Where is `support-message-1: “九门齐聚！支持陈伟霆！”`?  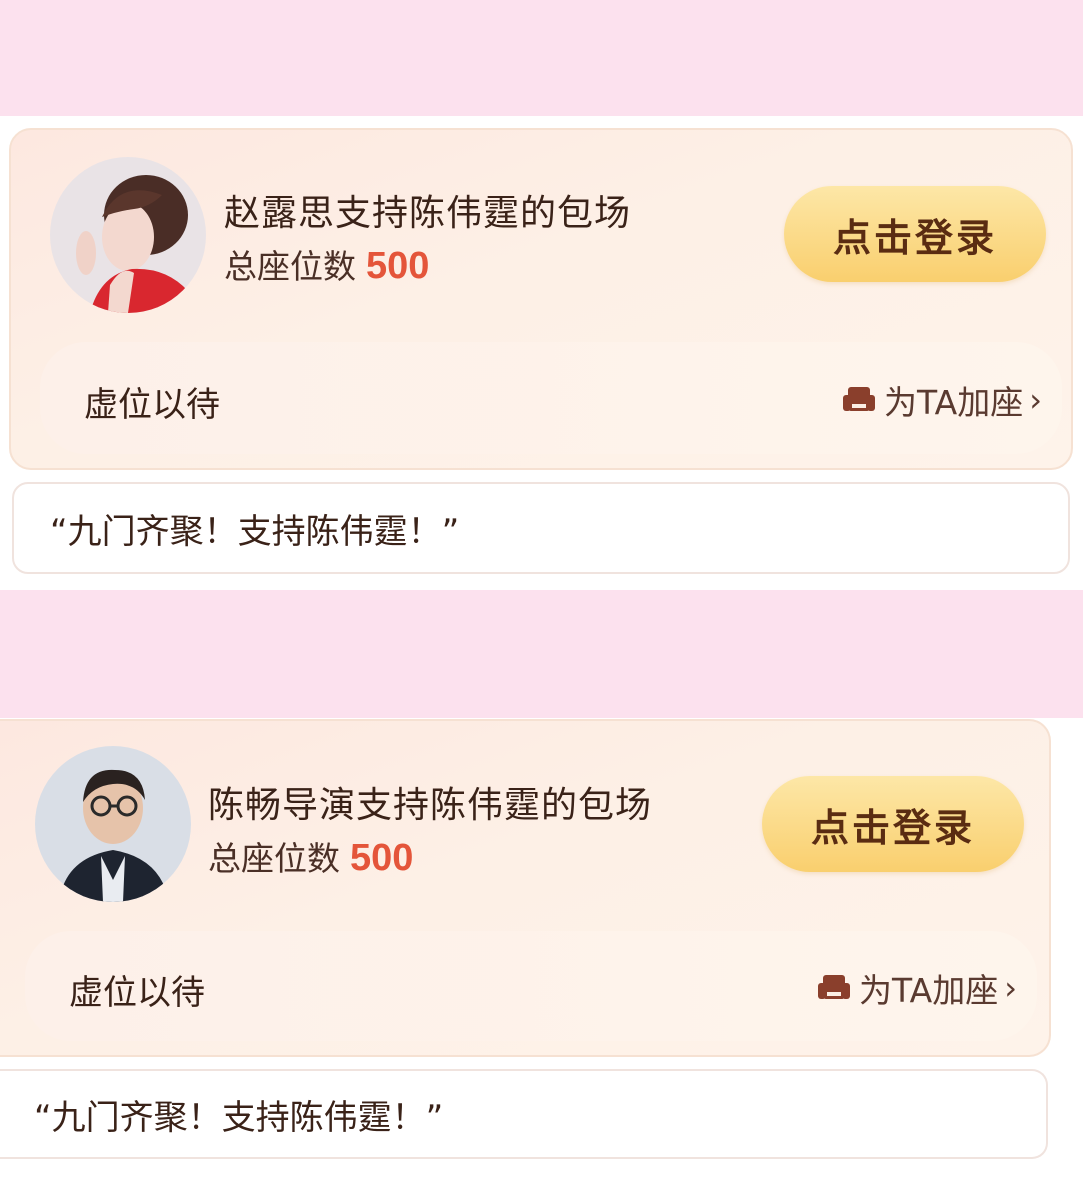 support-message-1: “九门齐聚！支持陈伟霆！” is located at coordinates (541, 528).